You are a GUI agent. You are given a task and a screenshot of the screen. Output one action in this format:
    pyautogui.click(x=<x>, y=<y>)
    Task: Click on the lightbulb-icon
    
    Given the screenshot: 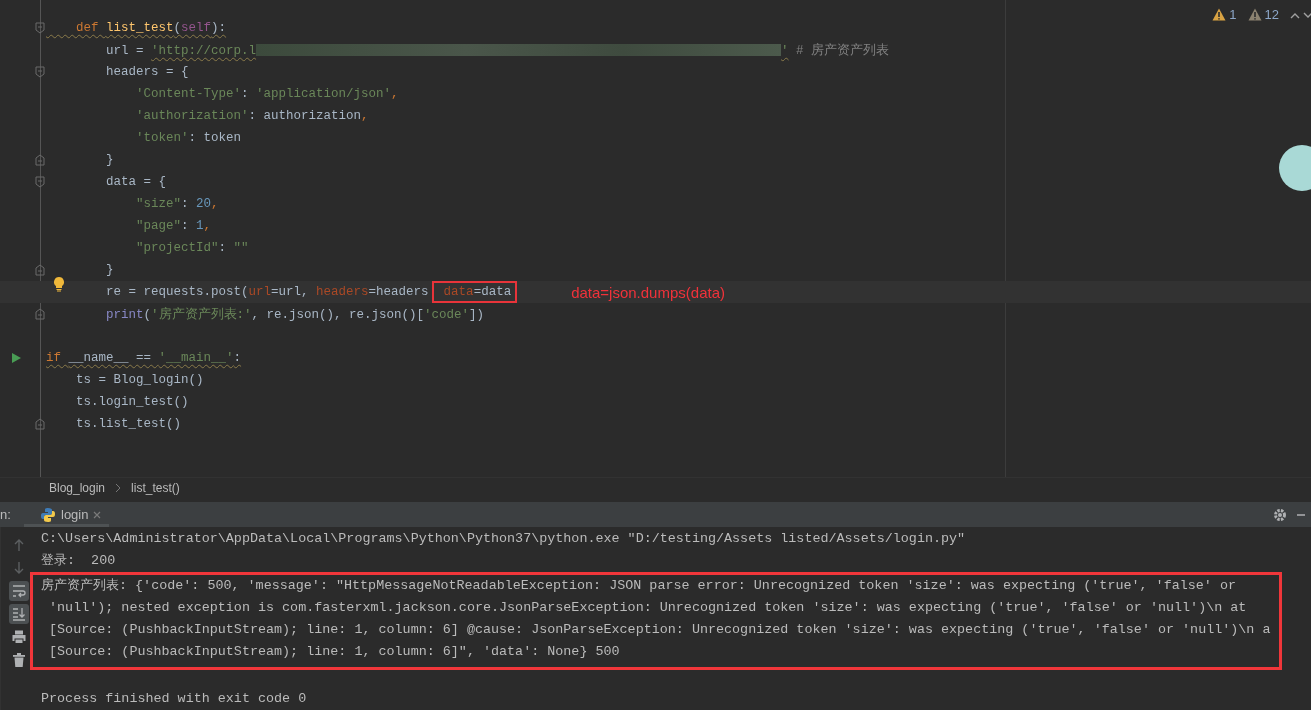 What is the action you would take?
    pyautogui.click(x=59, y=283)
    